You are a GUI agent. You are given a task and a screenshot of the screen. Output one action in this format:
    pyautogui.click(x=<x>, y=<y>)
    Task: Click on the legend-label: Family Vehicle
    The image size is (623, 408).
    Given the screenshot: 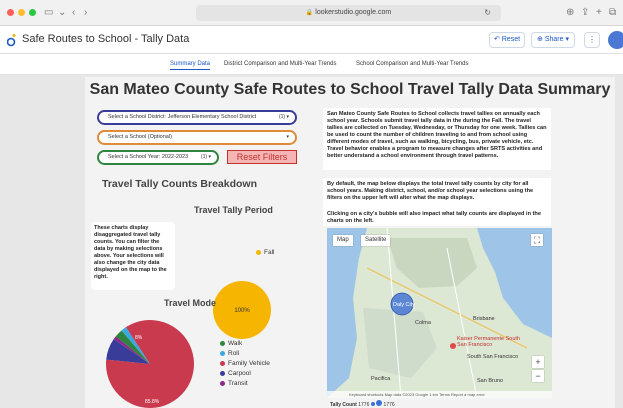 What is the action you would take?
    pyautogui.click(x=249, y=363)
    